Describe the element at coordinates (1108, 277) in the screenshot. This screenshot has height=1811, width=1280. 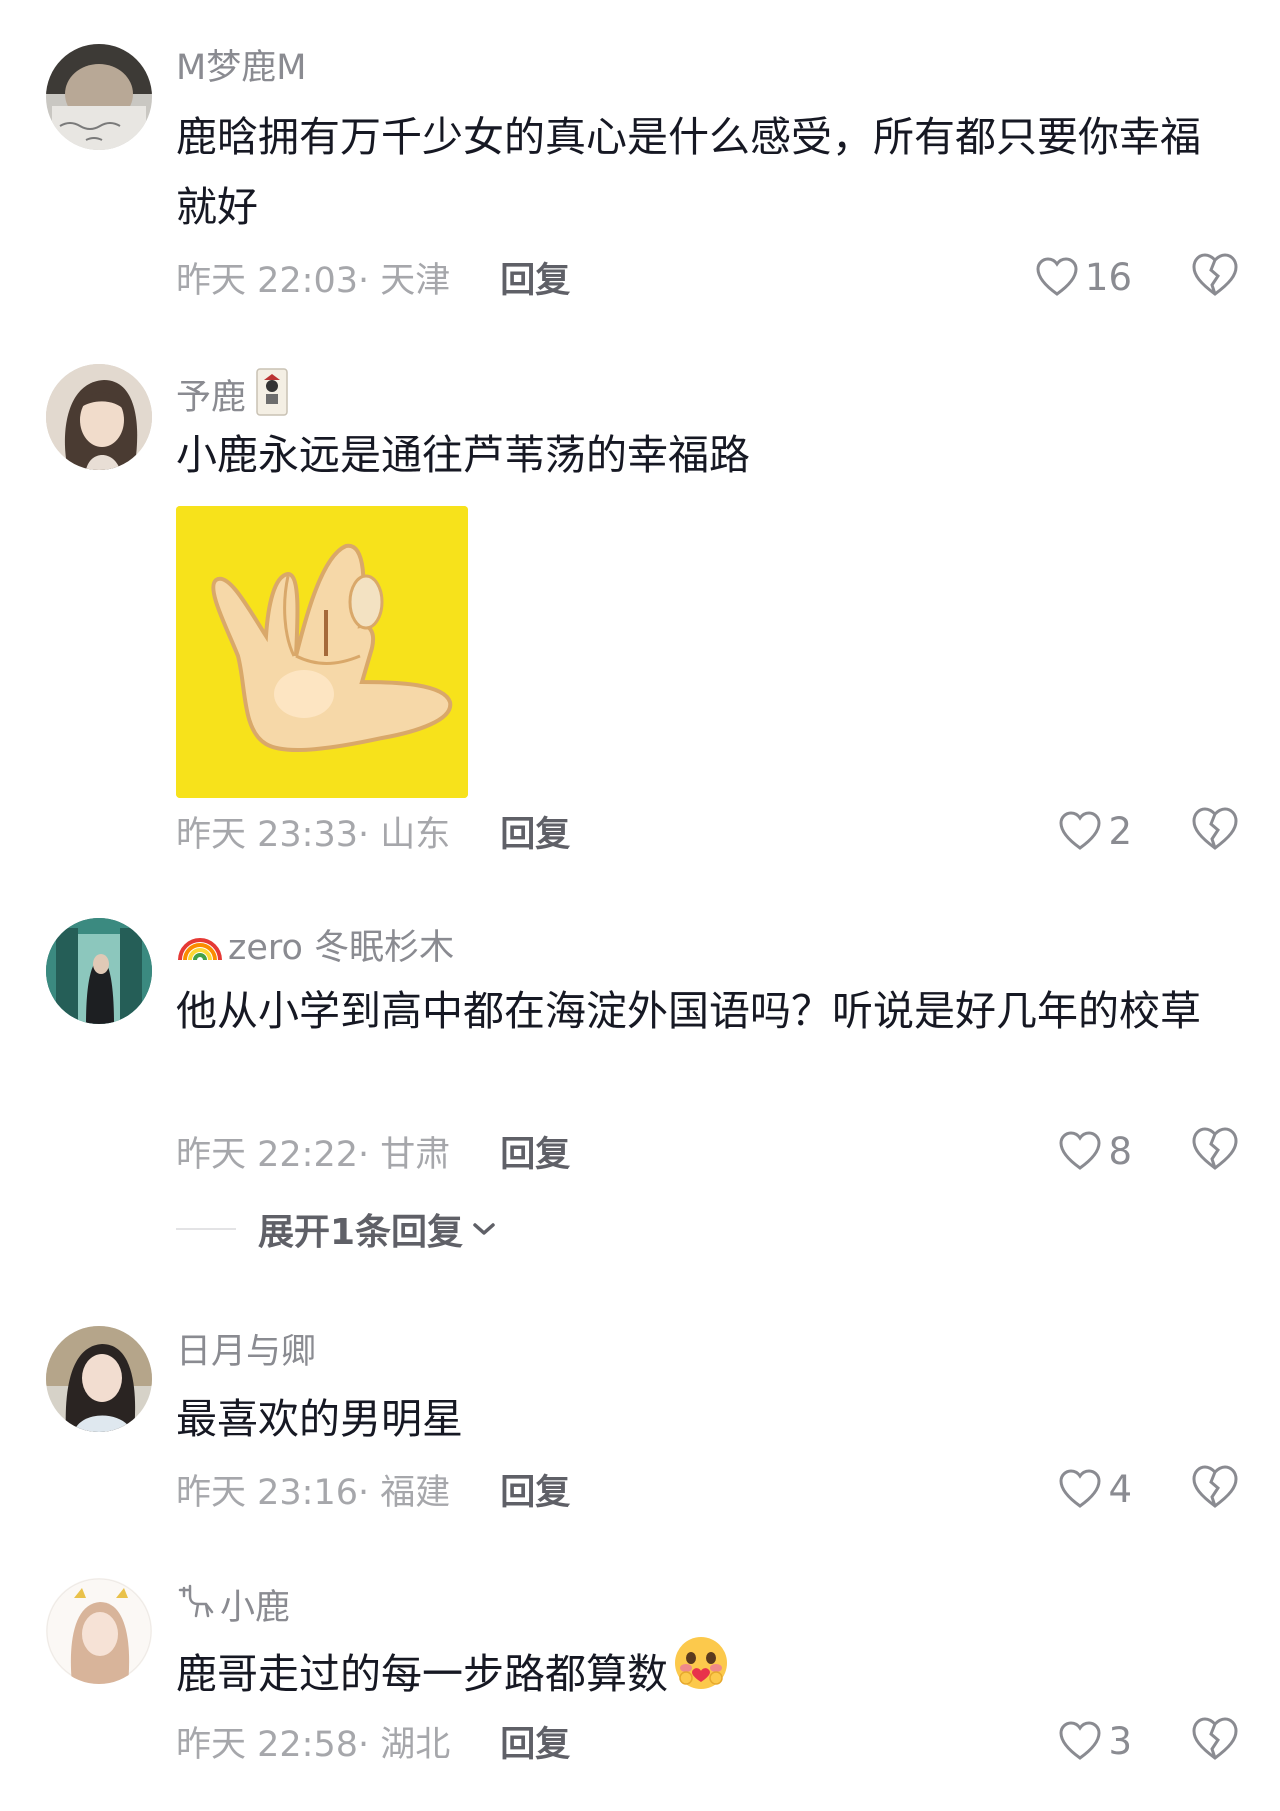
I see `like-count: 16` at that location.